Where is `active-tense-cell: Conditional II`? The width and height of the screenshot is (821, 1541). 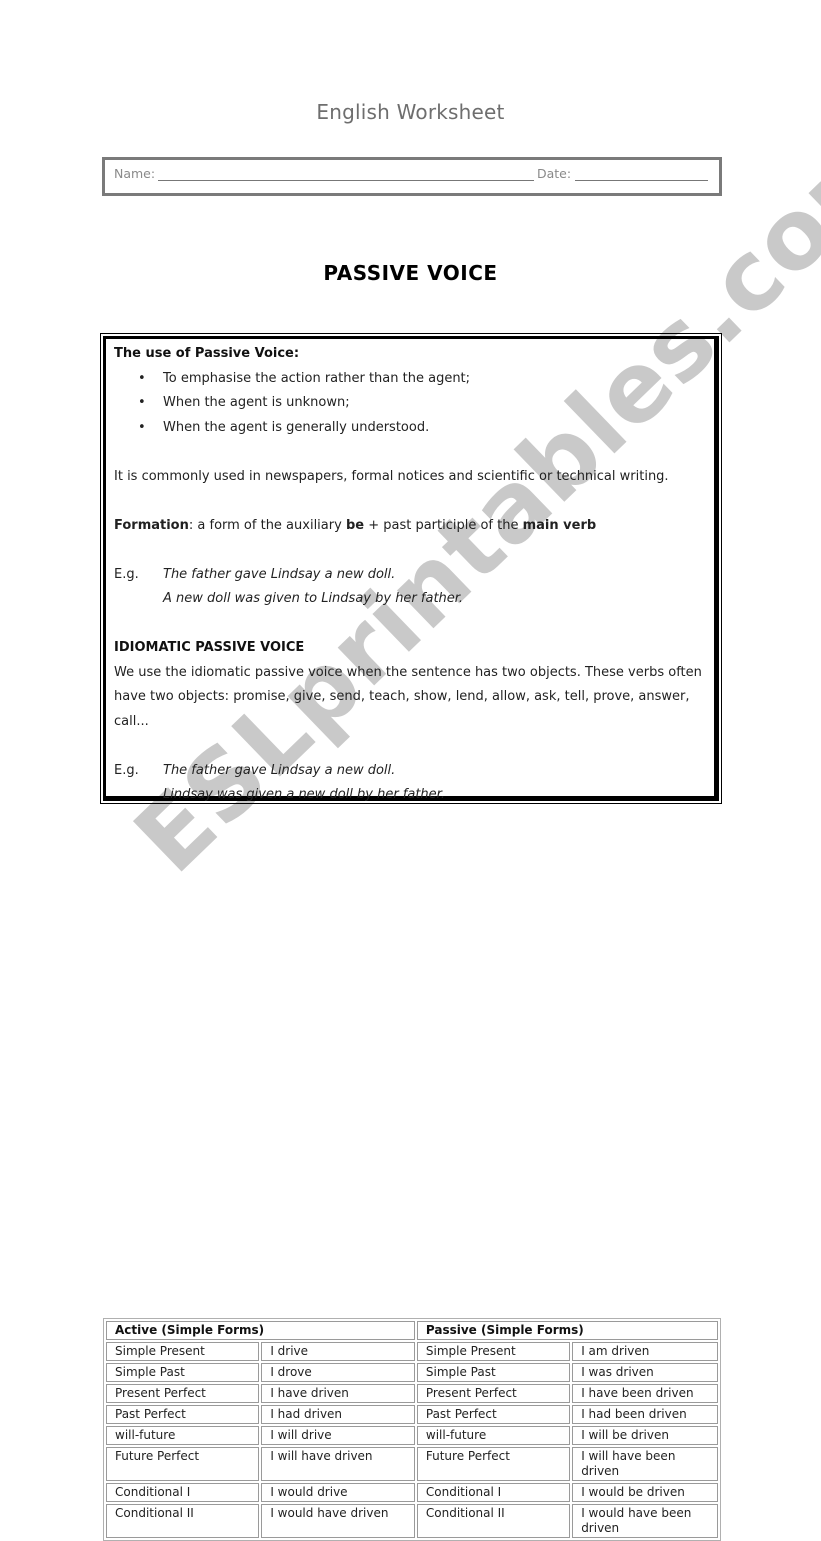
active-tense-cell: Conditional II is located at coordinates (183, 1521).